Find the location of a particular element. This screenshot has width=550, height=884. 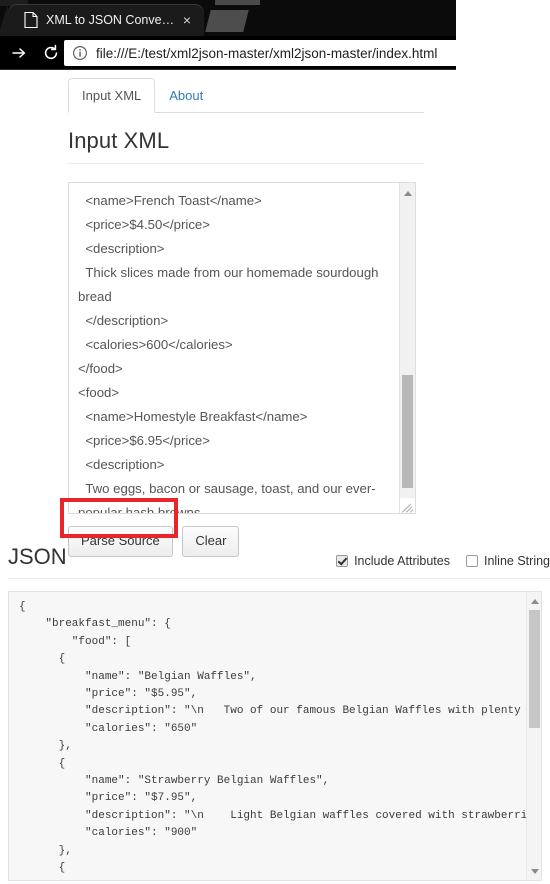

json-section-header: JSON Include Attributes Inline String is located at coordinates (279, 561).